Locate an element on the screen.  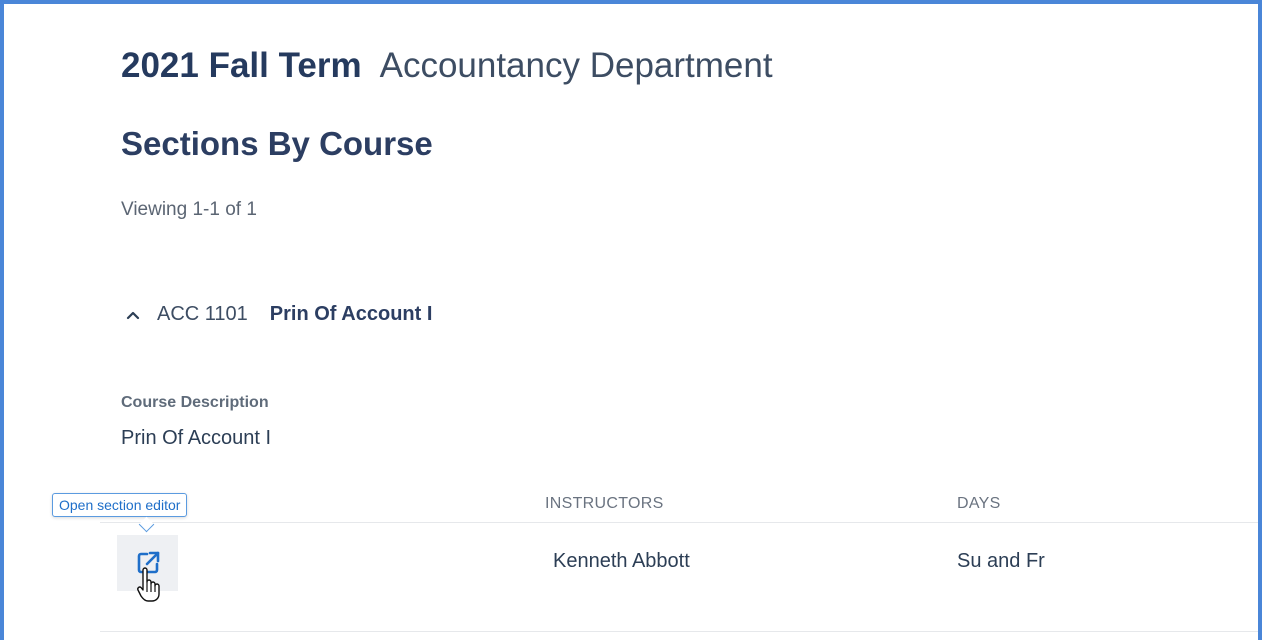
page-title: Sections By Course is located at coordinates (277, 143).